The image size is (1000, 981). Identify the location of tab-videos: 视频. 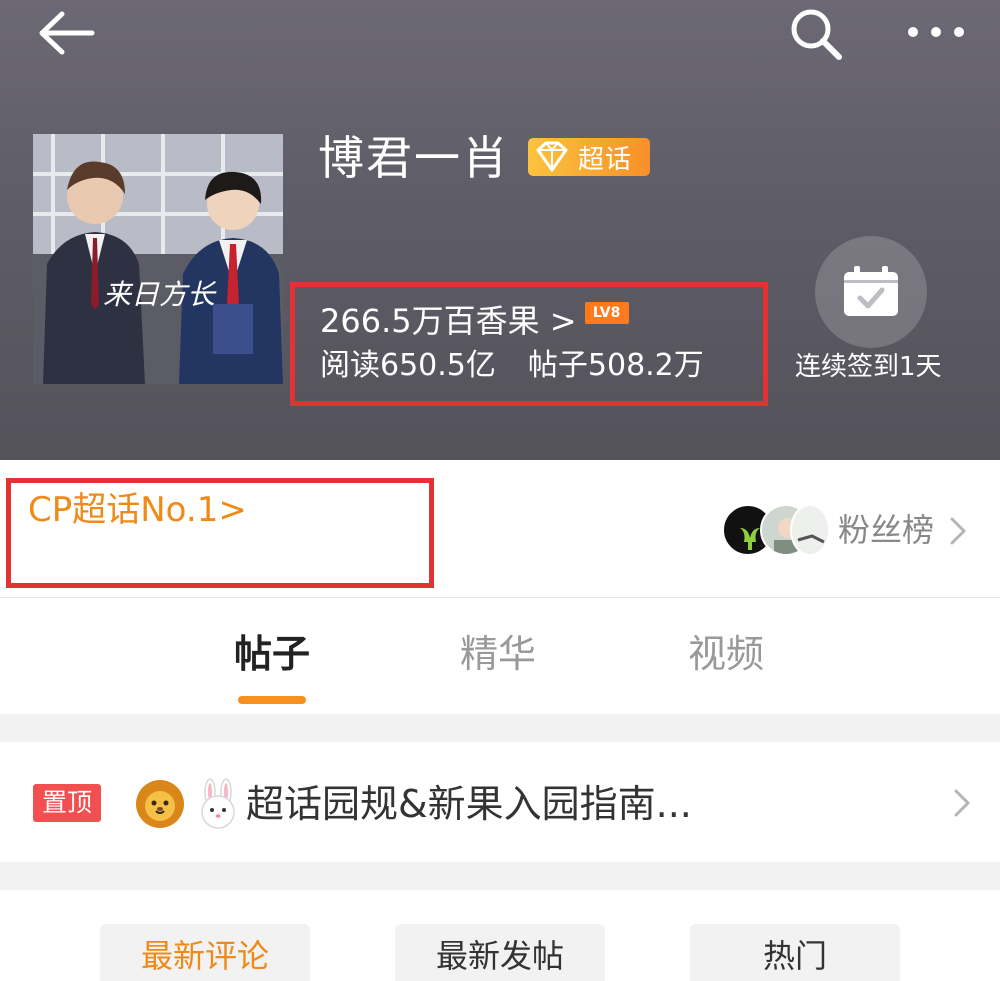
(726, 654).